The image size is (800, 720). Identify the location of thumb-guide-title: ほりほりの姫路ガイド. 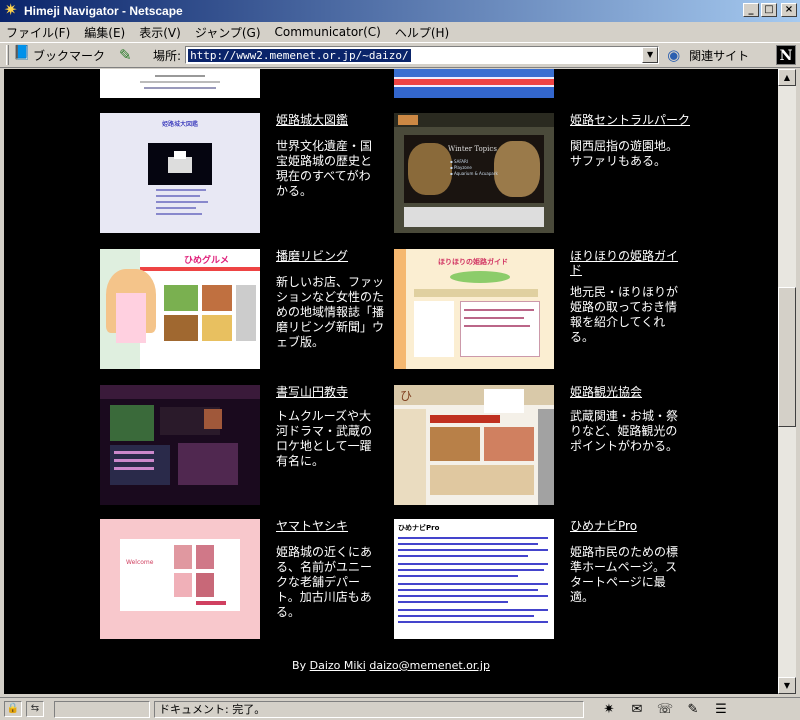
(473, 262).